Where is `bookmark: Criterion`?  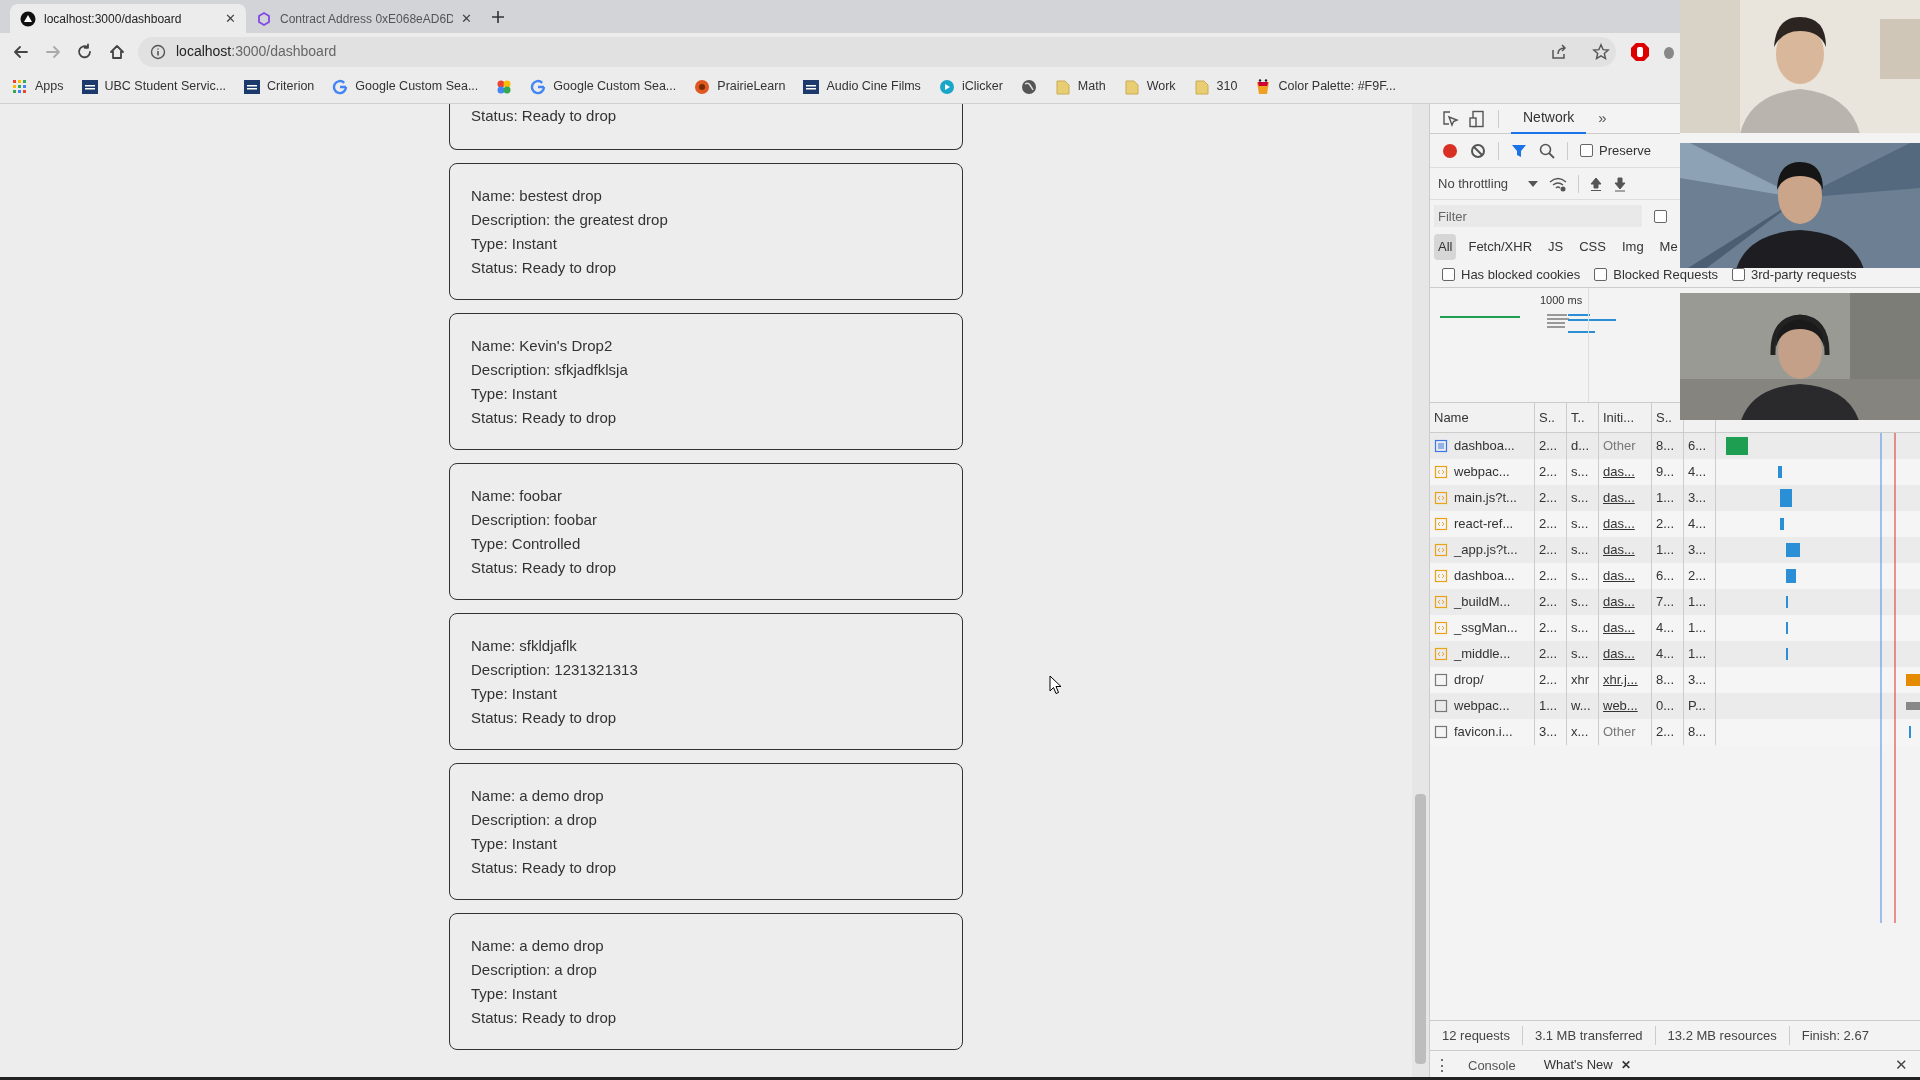 bookmark: Criterion is located at coordinates (279, 86).